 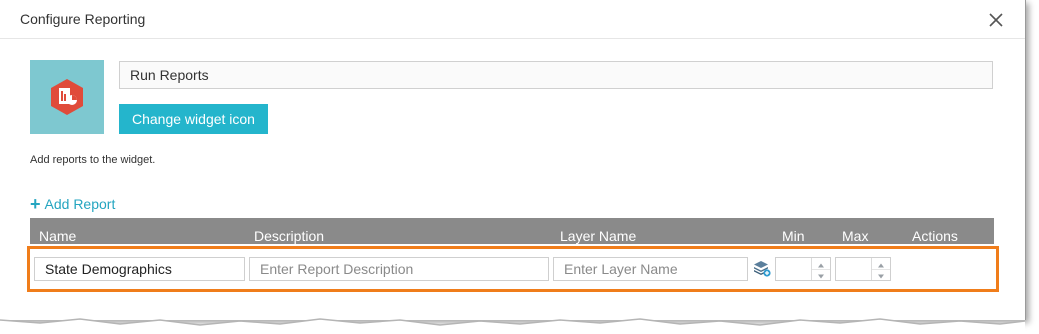 I want to click on column-header-min: Min, so click(x=793, y=236).